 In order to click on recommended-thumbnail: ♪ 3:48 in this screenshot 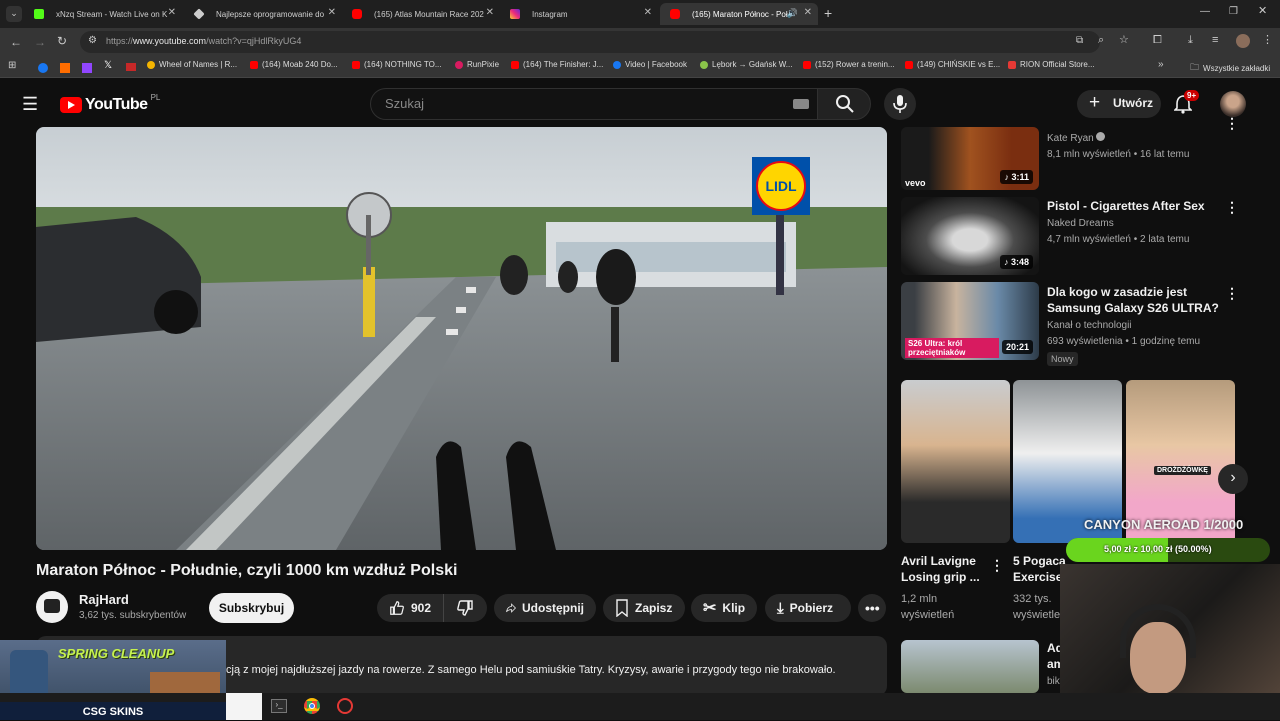, I will do `click(970, 236)`.